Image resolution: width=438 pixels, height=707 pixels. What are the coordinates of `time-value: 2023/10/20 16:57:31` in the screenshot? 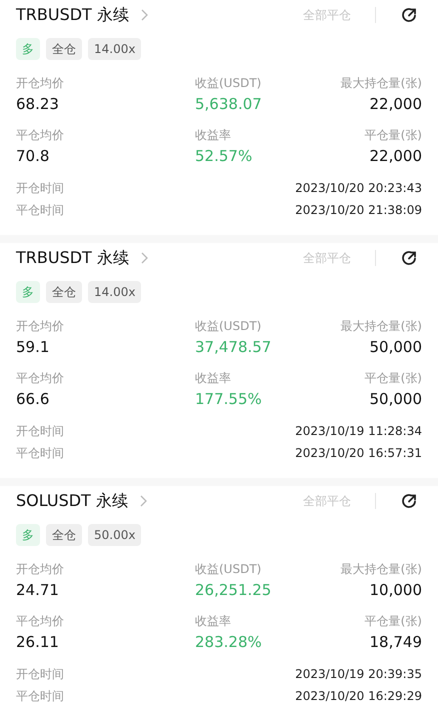 It's located at (358, 453).